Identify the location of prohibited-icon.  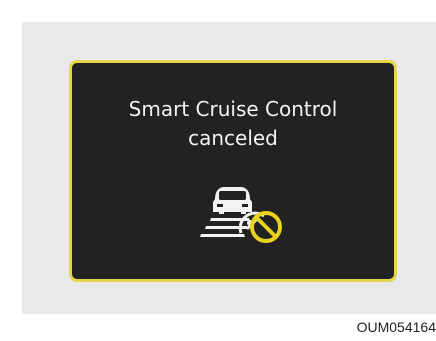
(266, 227).